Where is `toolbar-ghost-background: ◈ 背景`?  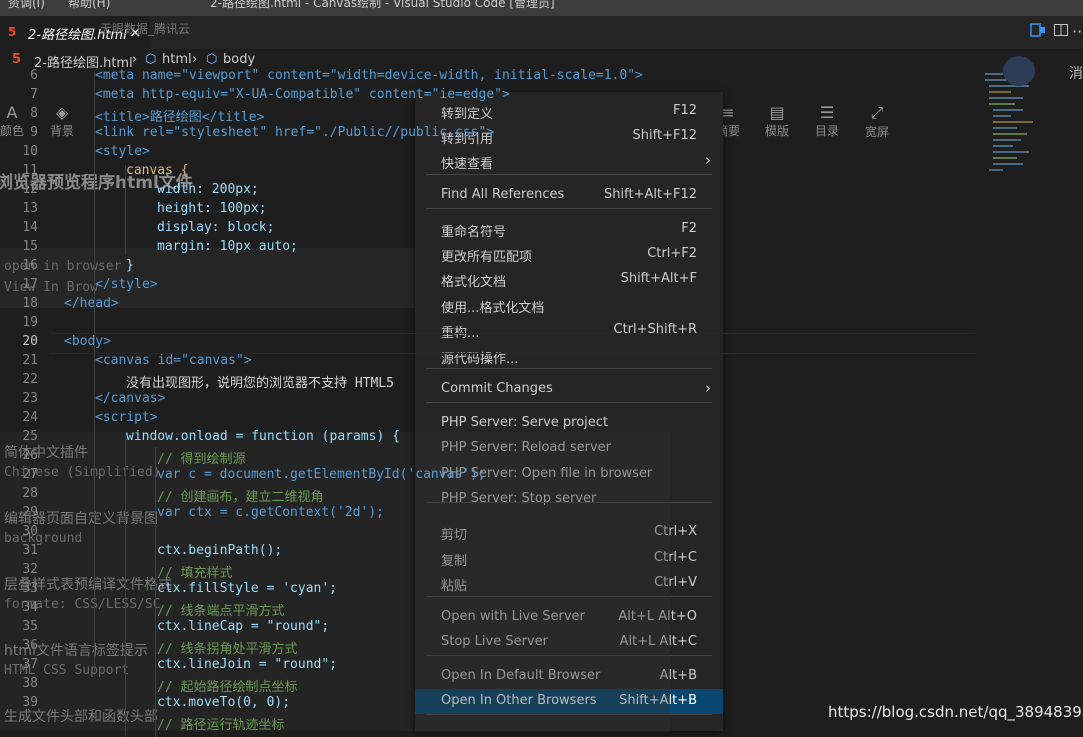
toolbar-ghost-background: ◈ 背景 is located at coordinates (61, 120).